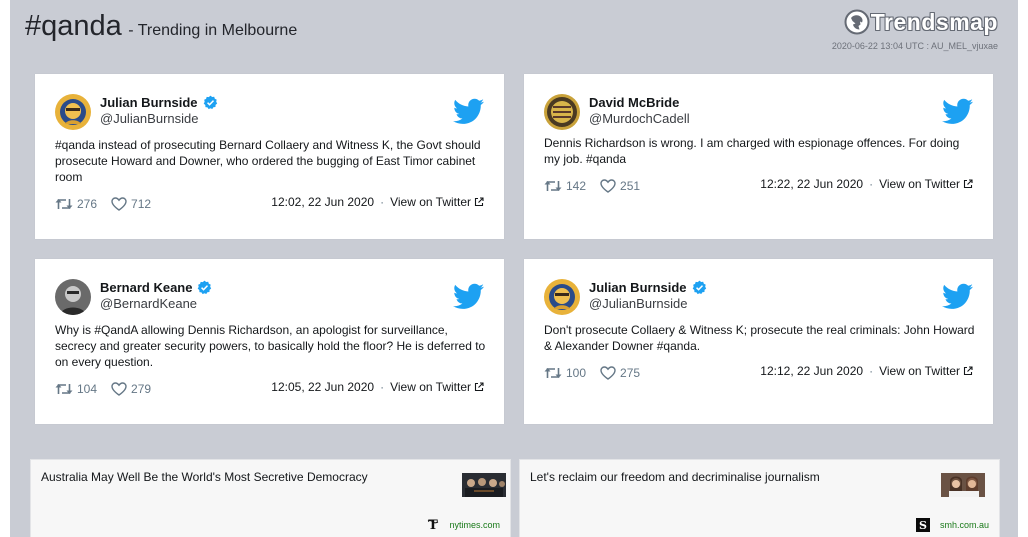 This screenshot has height=537, width=1028. Describe the element at coordinates (934, 21) in the screenshot. I see `brand-name: Trendsmap` at that location.